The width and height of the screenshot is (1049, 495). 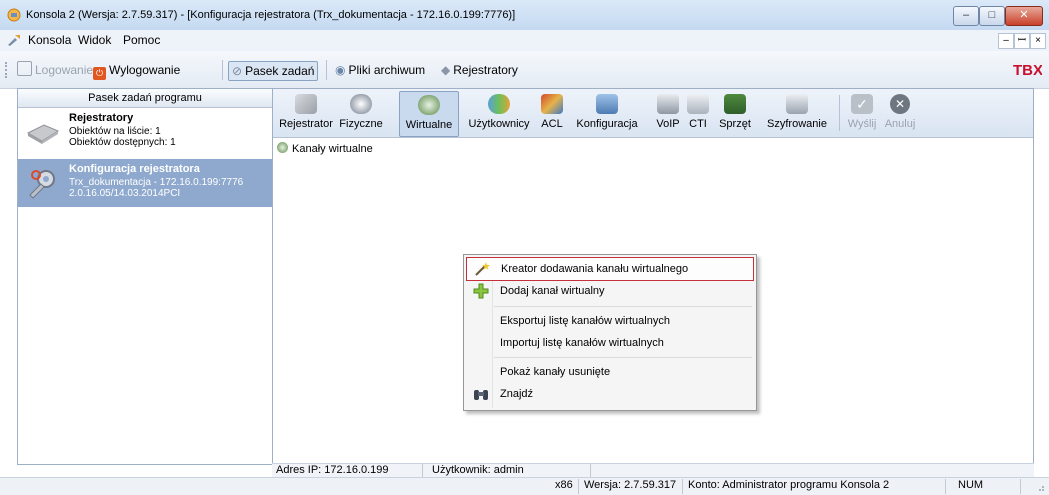 I want to click on config-toolbar-separator, so click(x=839, y=113).